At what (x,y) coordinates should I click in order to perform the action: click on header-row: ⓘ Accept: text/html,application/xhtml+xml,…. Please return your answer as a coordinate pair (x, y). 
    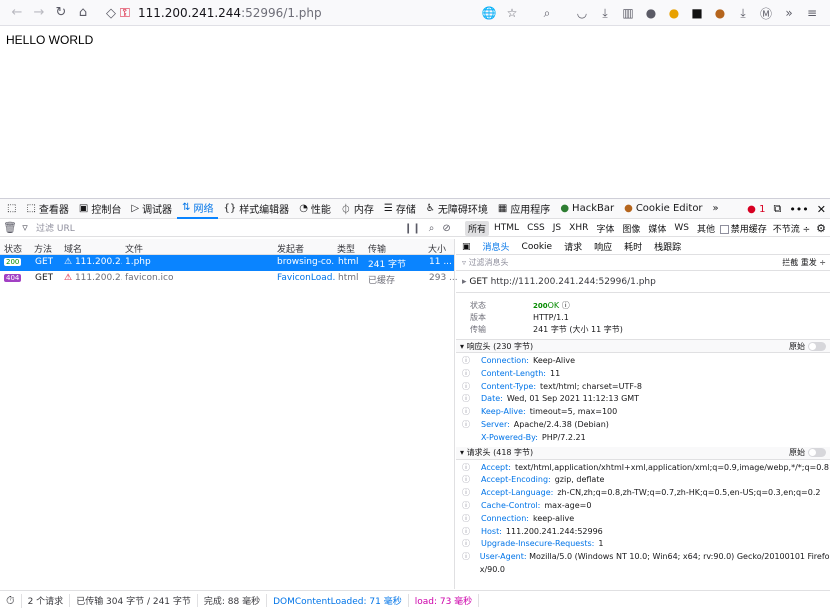
    Looking at the image, I should click on (646, 468).